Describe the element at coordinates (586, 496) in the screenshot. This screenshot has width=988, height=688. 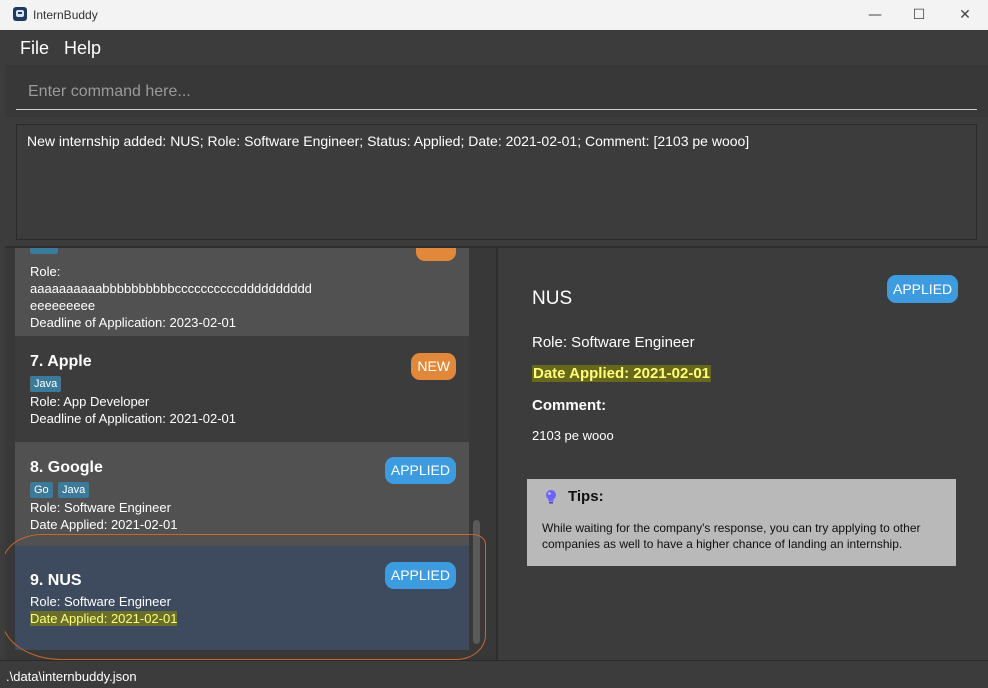
I see `tips-title: Tips:` at that location.